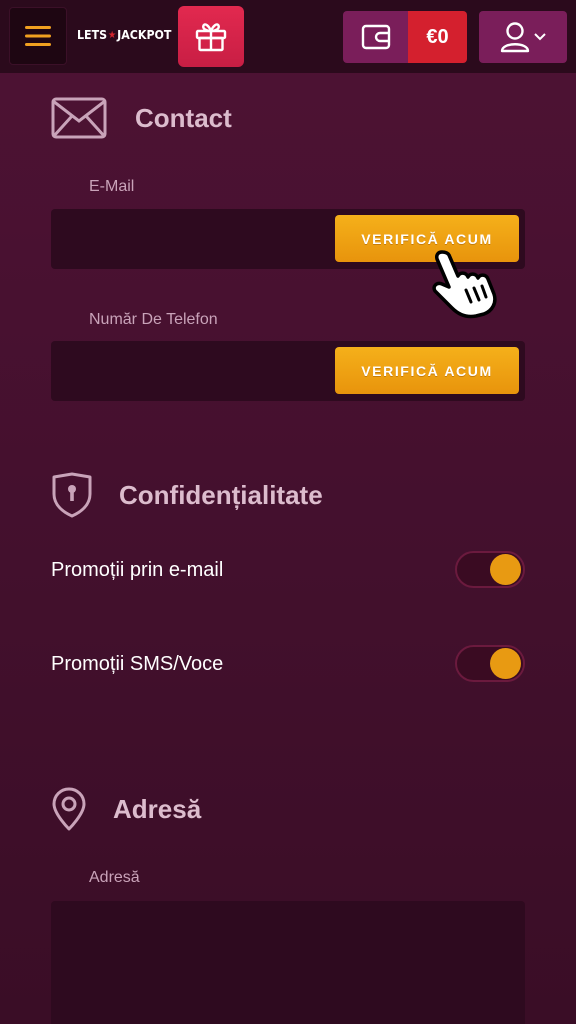 Image resolution: width=576 pixels, height=1024 pixels. I want to click on envelope-icon, so click(79, 118).